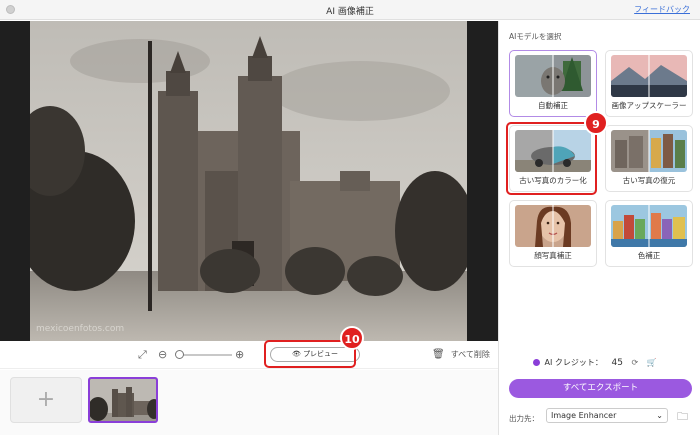 The image size is (700, 435). I want to click on zoom-out-icon: ⊖, so click(162, 355).